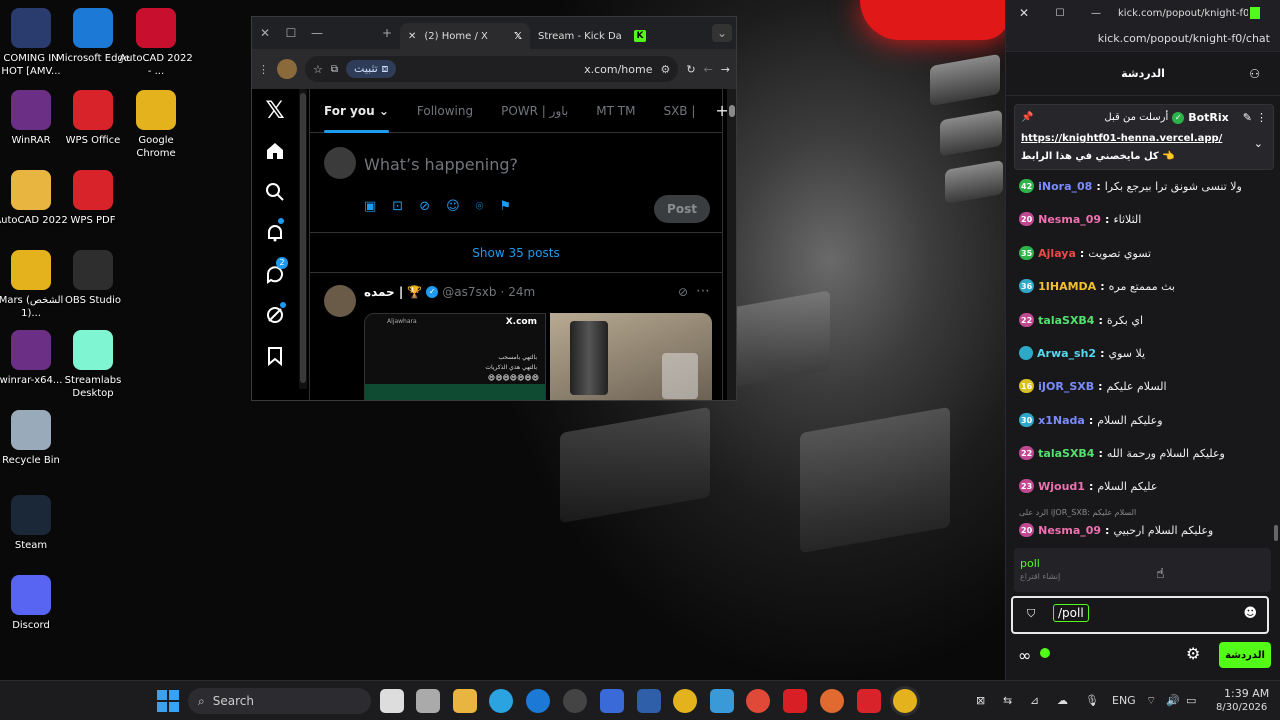 The height and width of the screenshot is (720, 1280). I want to click on wps-office-icon, so click(869, 701).